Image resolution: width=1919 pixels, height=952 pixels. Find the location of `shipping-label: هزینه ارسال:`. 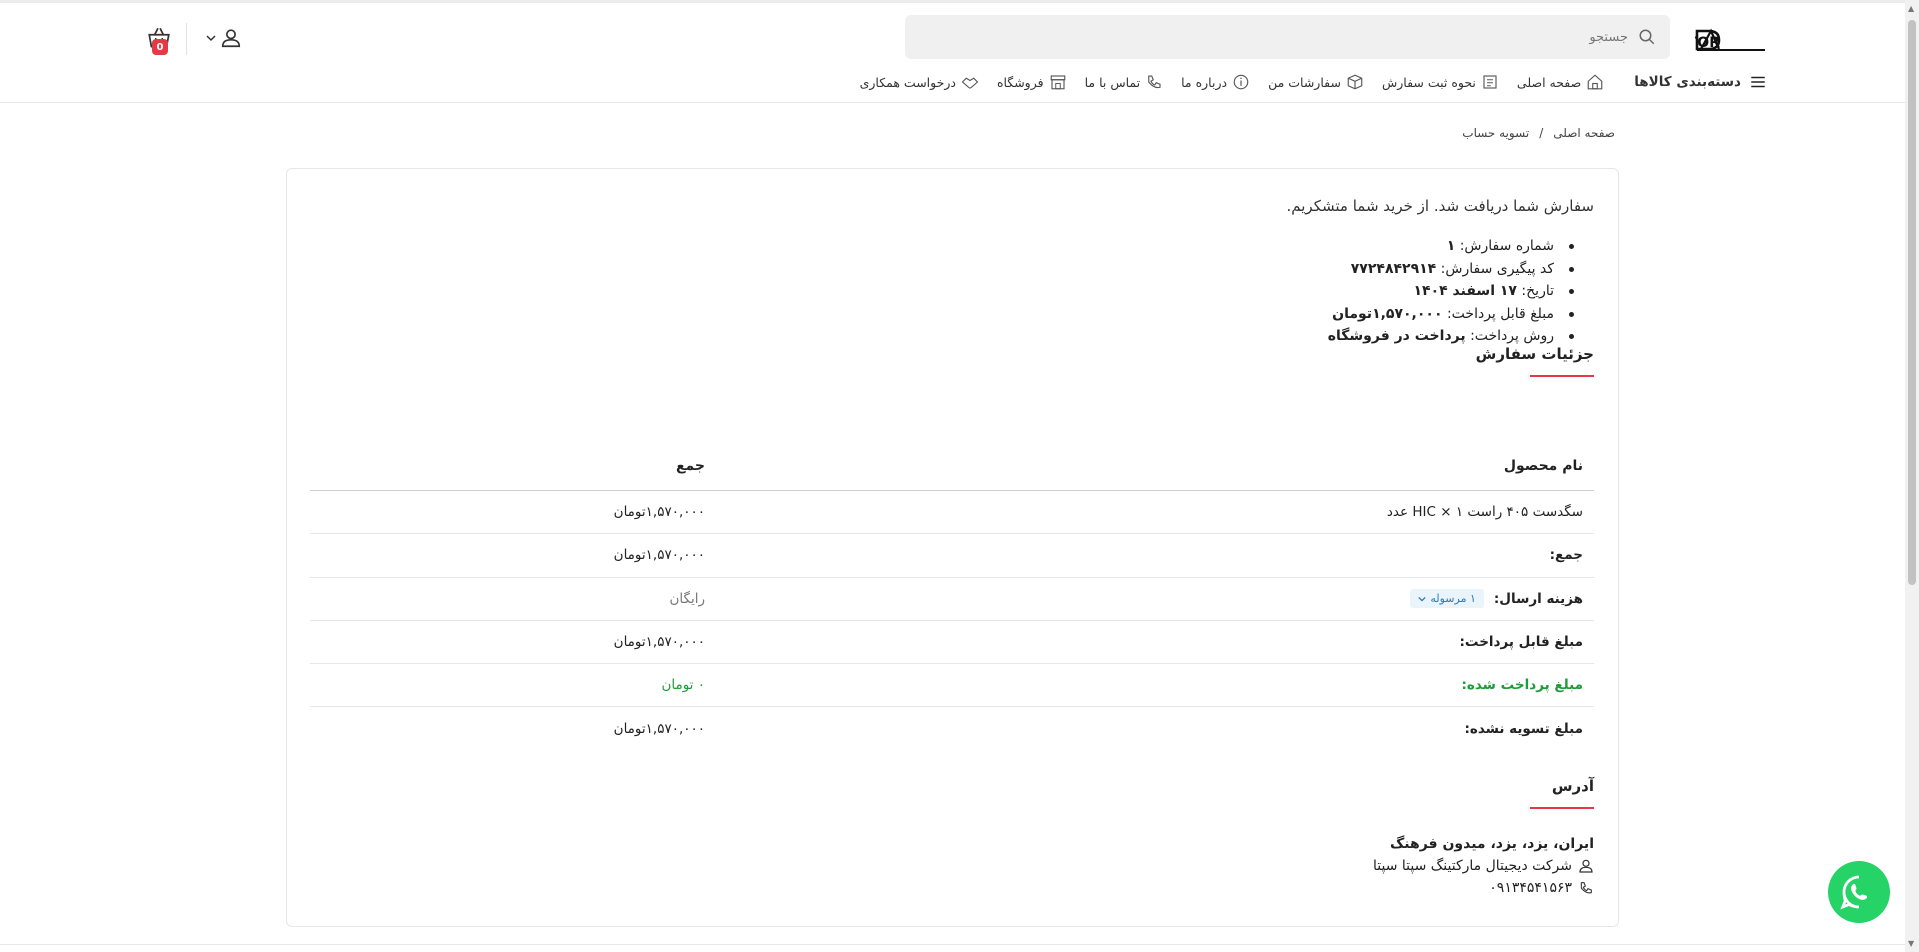

shipping-label: هزینه ارسال: is located at coordinates (1538, 598).